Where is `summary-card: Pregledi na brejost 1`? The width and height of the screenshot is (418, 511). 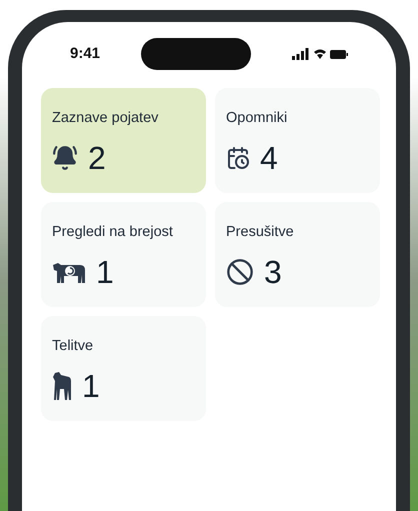 summary-card: Pregledi na brejost 1 is located at coordinates (123, 254).